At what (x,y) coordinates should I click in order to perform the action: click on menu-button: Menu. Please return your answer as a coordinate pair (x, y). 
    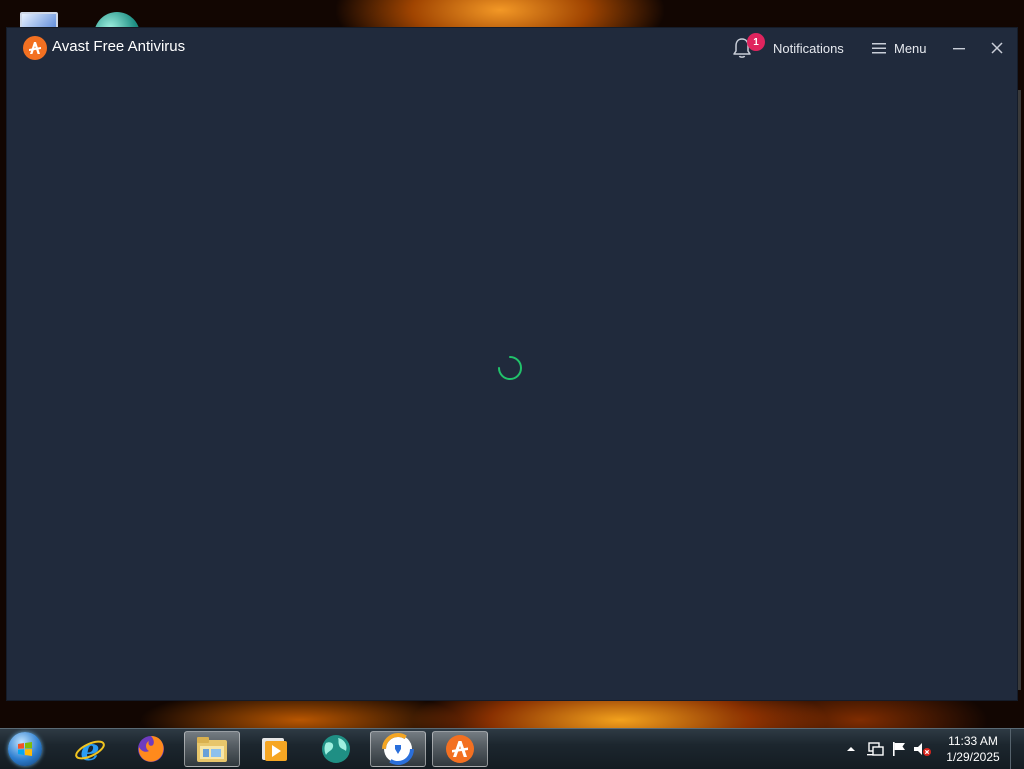
    Looking at the image, I should click on (899, 48).